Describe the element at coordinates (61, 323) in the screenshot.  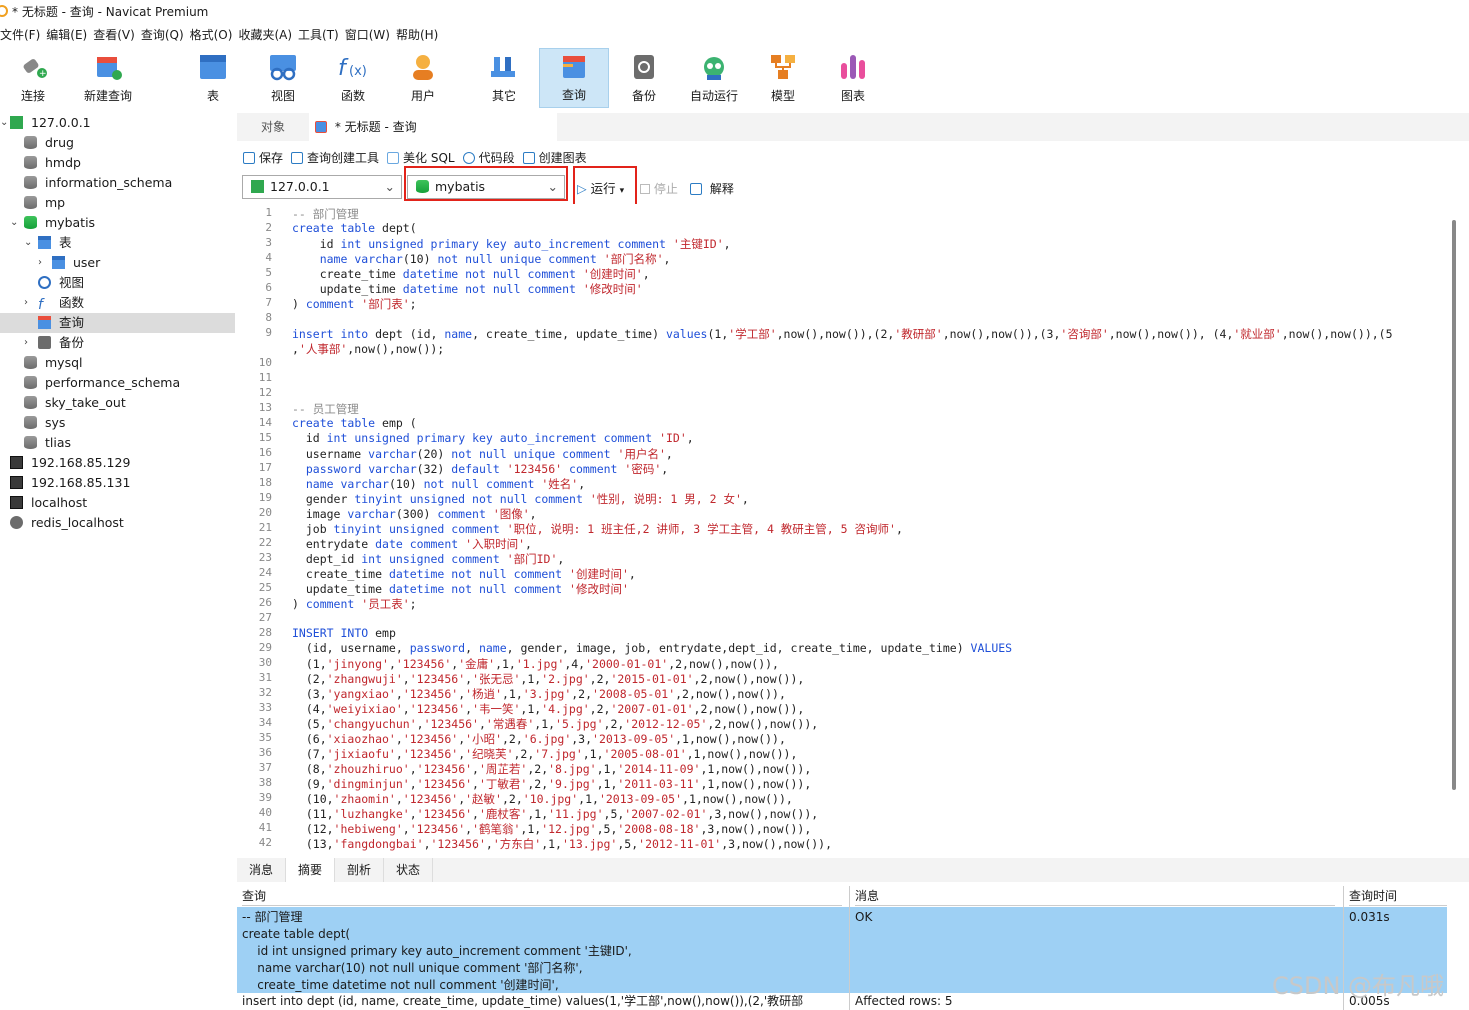
I see `tree-folder-queries: 查询` at that location.